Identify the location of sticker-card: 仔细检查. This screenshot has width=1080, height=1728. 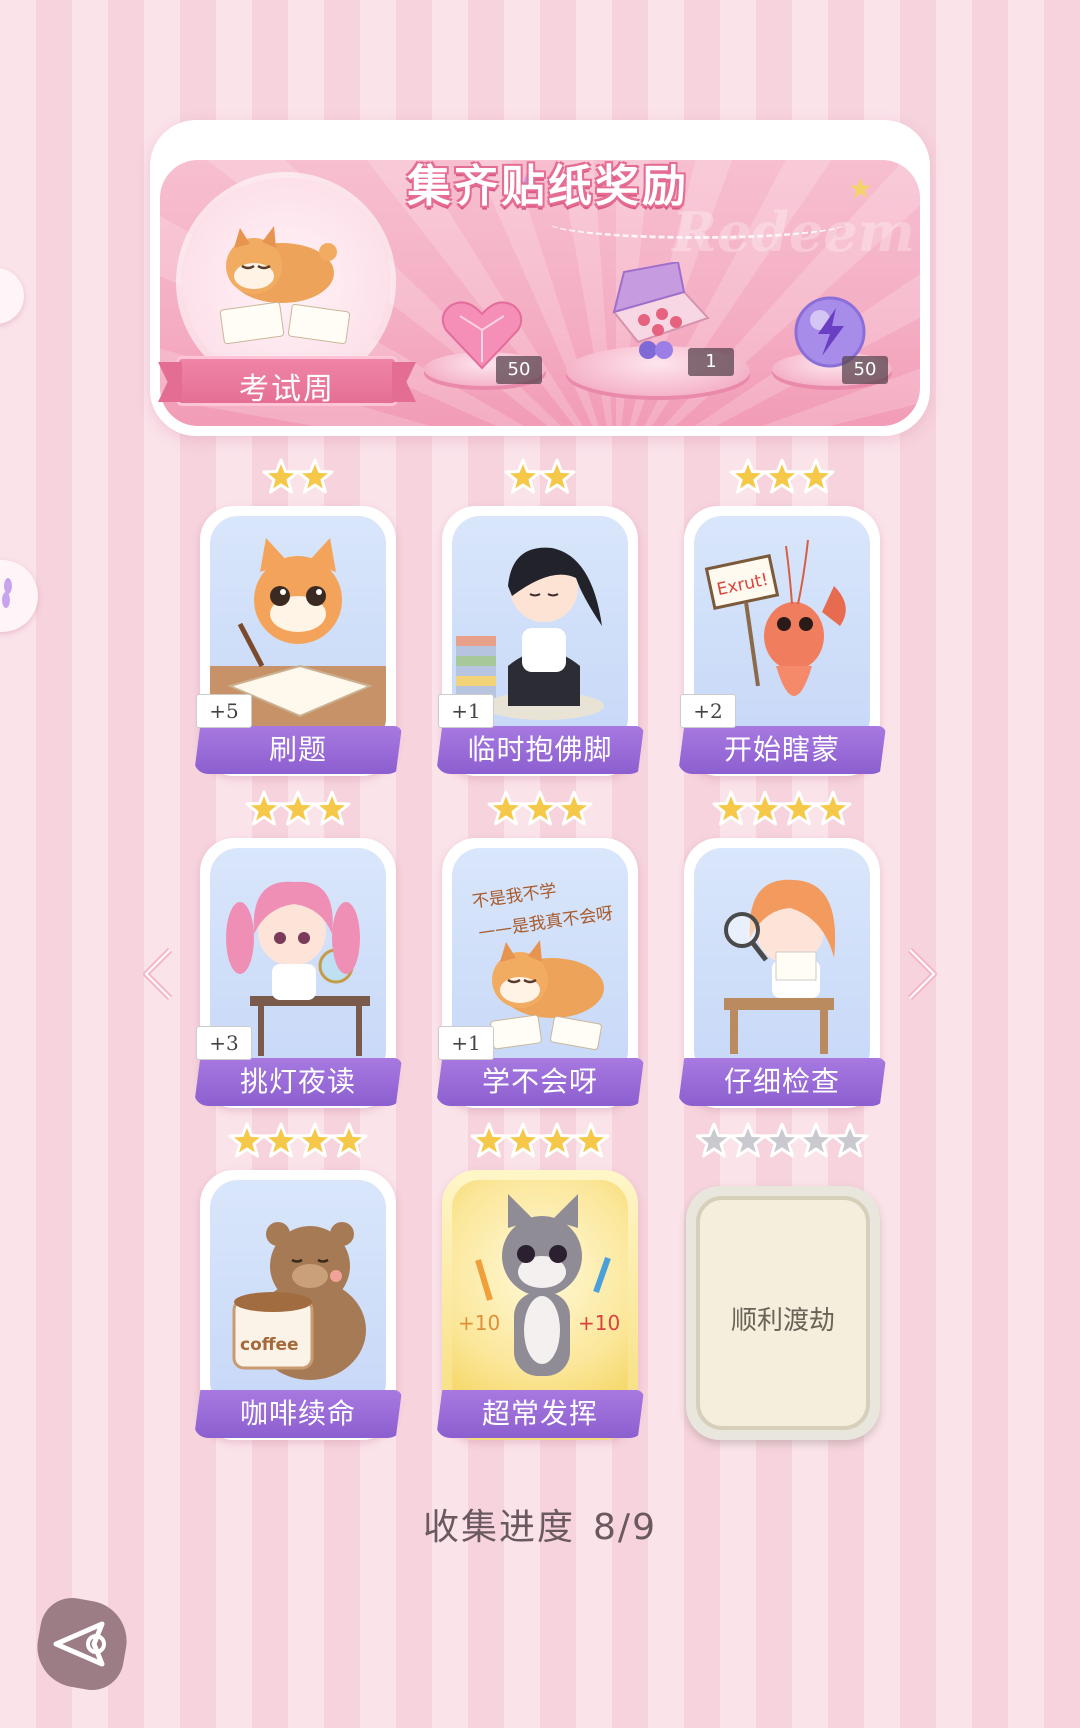
(782, 973).